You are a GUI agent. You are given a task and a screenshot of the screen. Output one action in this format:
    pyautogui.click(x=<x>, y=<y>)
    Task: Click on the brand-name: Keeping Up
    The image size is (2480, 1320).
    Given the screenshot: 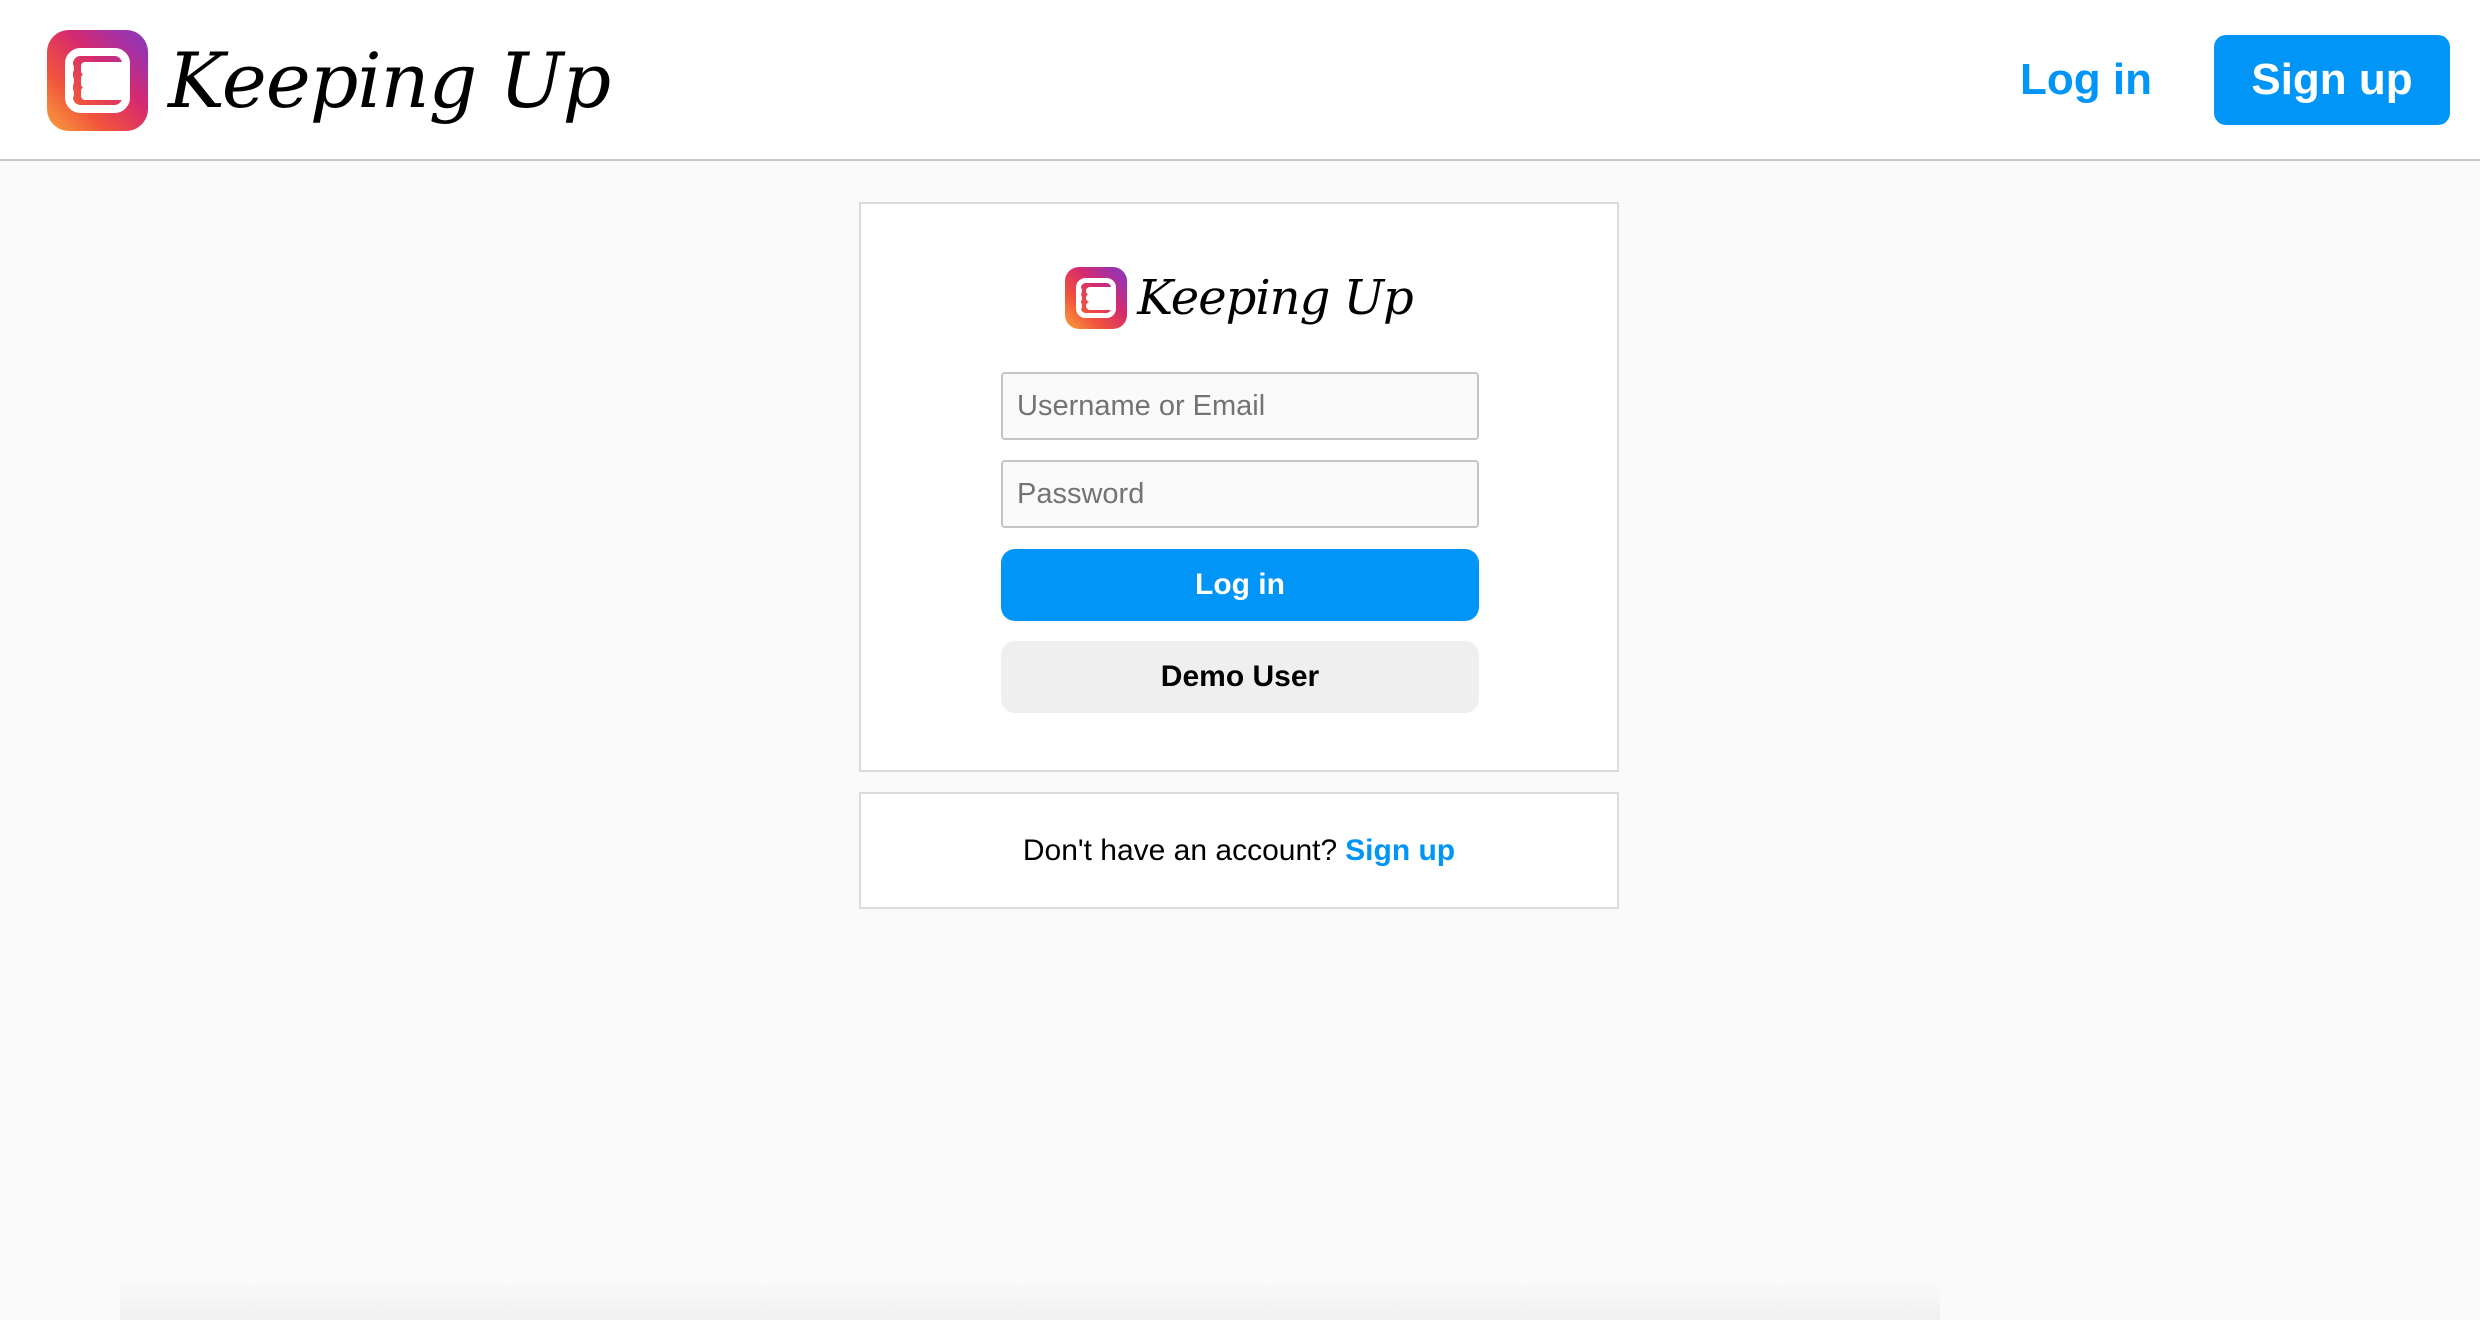 What is the action you would take?
    pyautogui.click(x=389, y=80)
    